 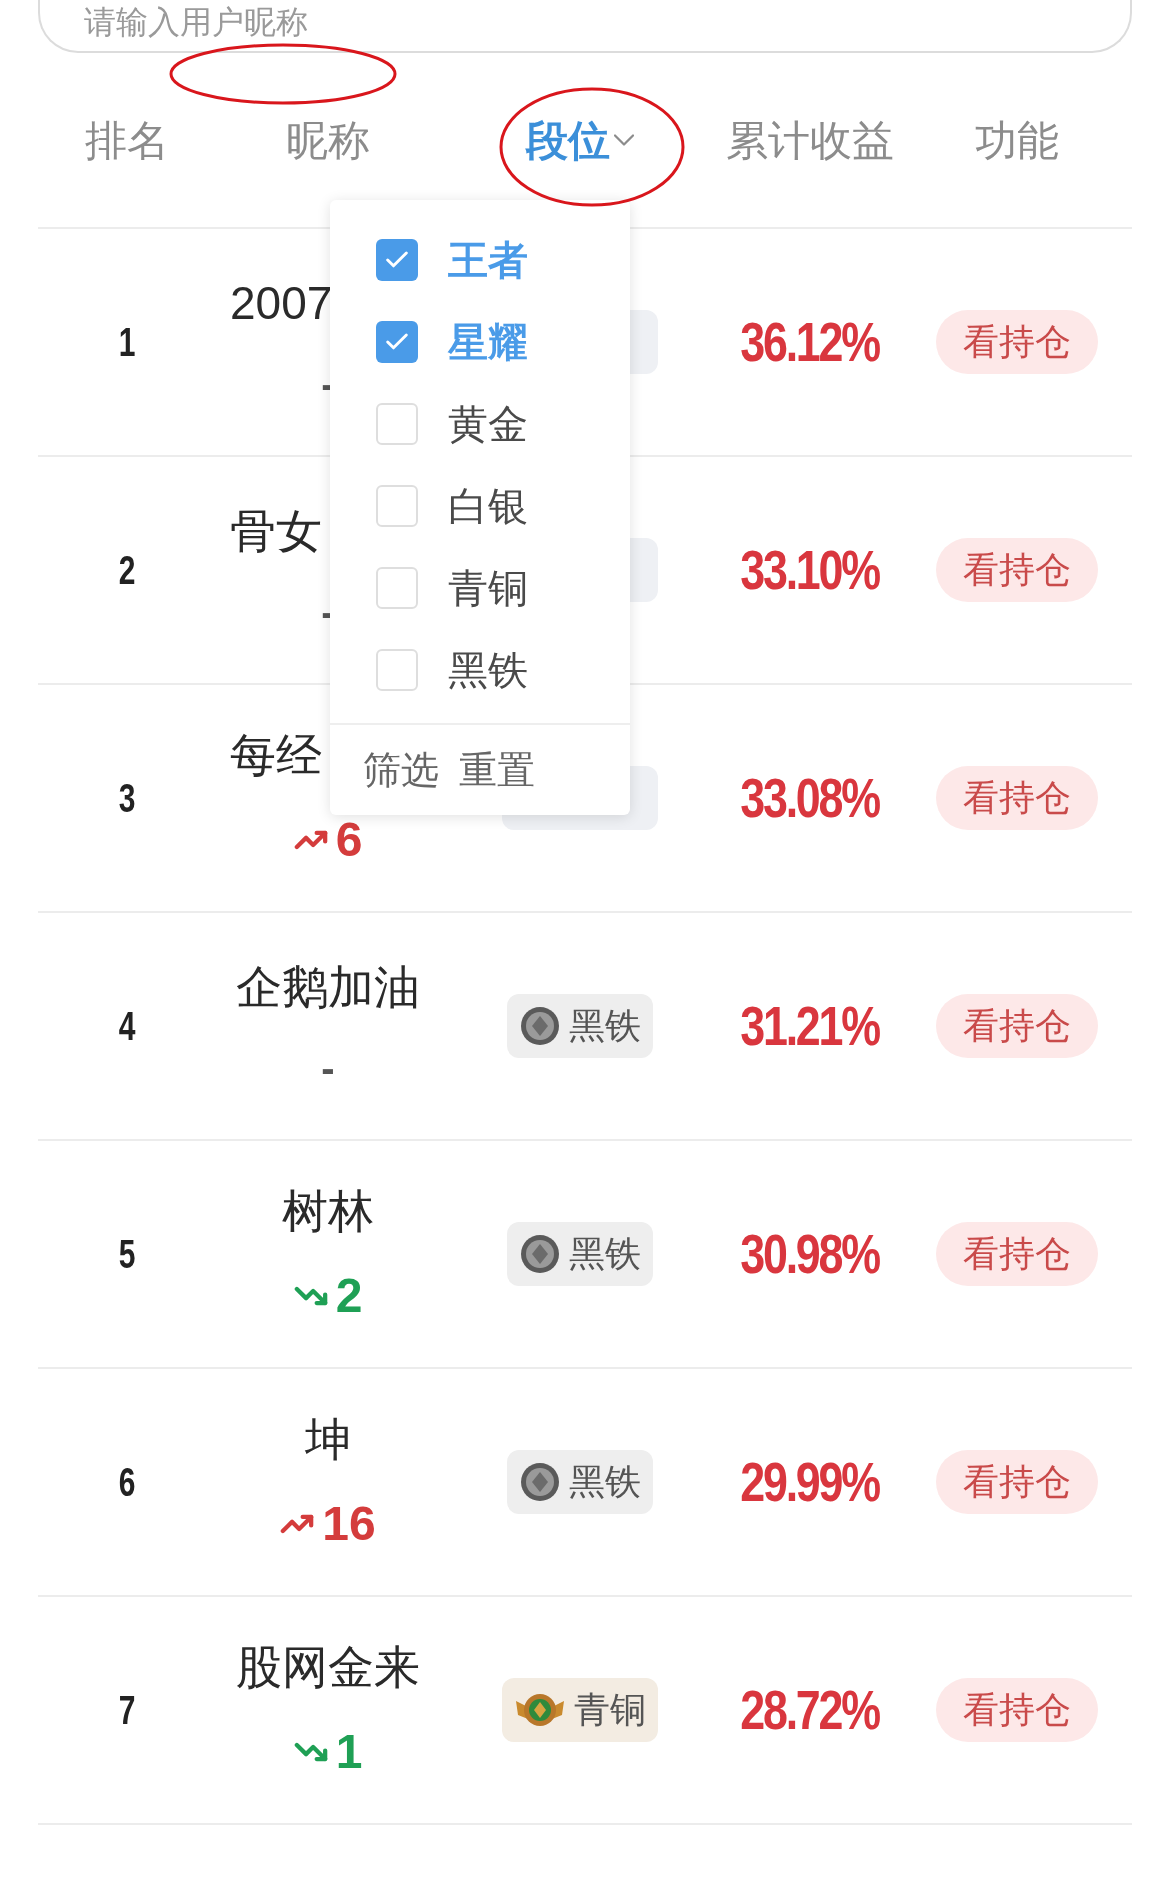 I want to click on user-nickname: 股网金来, so click(x=328, y=1667).